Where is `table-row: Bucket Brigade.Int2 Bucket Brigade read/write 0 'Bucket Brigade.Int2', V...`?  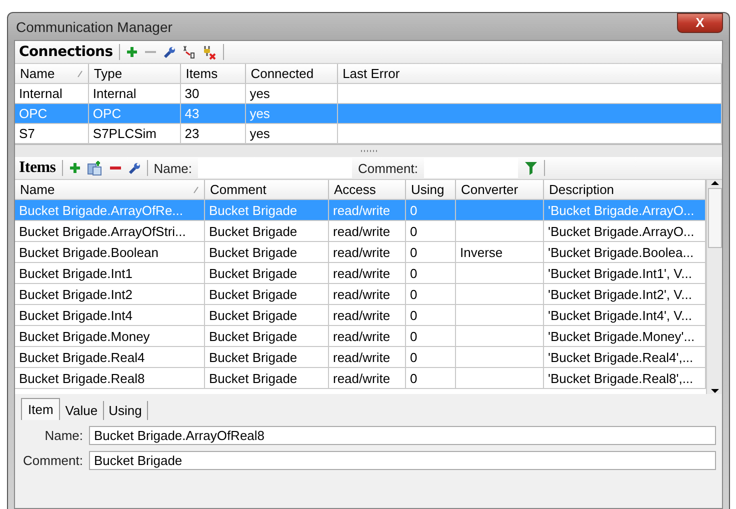
table-row: Bucket Brigade.Int2 Bucket Brigade read/write 0 'Bucket Brigade.Int2', V... is located at coordinates (360, 294).